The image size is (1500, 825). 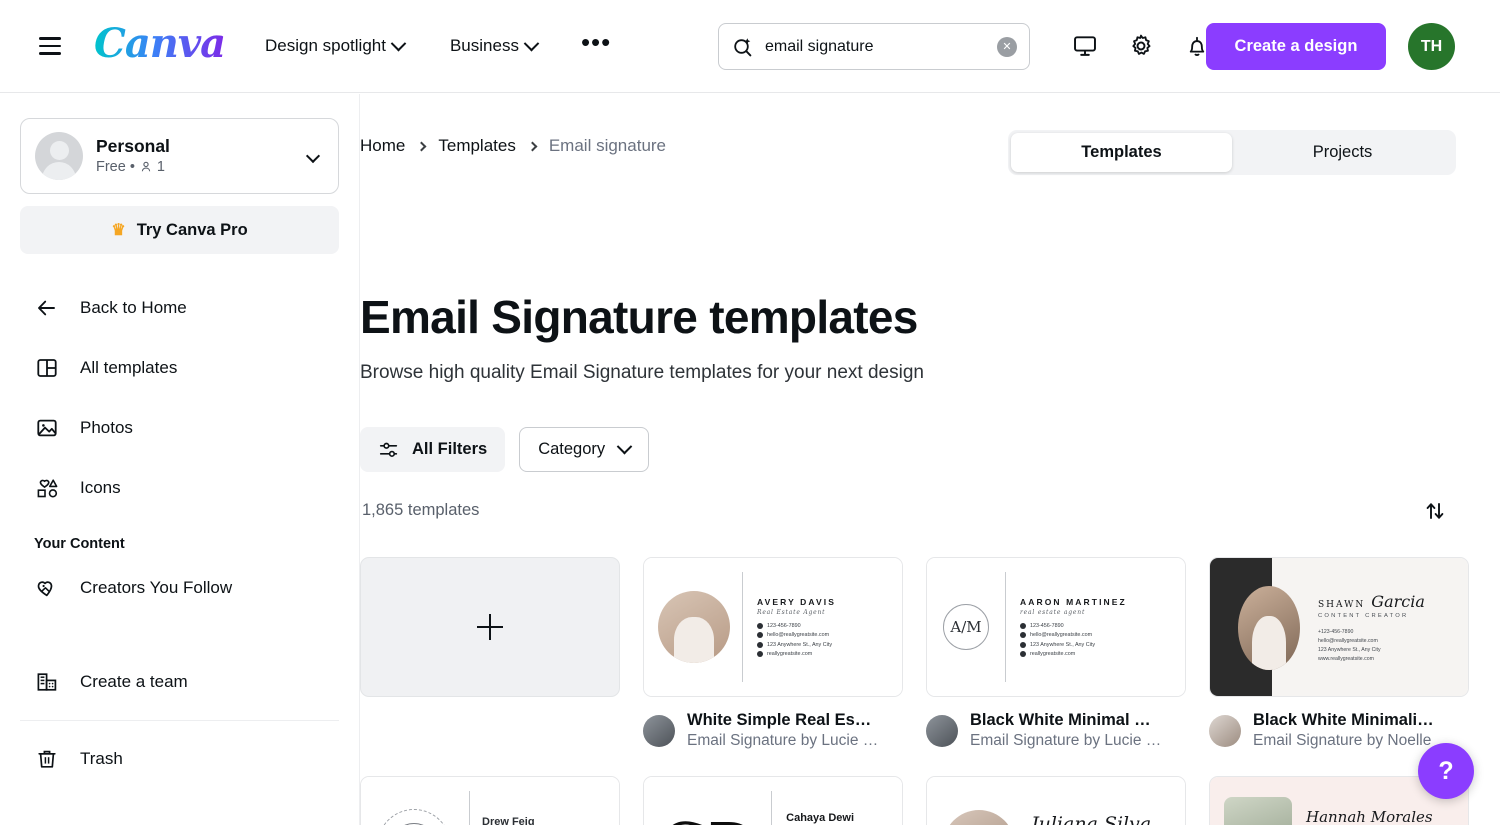 I want to click on tab-projects: Projects, so click(x=1342, y=152).